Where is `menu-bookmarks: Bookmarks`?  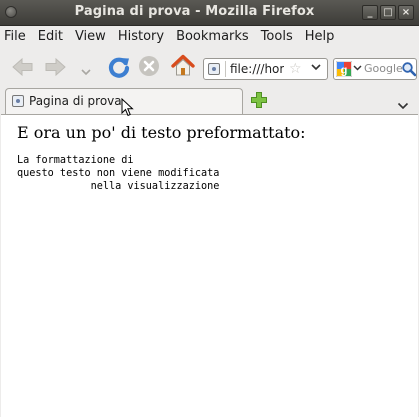 menu-bookmarks: Bookmarks is located at coordinates (212, 36).